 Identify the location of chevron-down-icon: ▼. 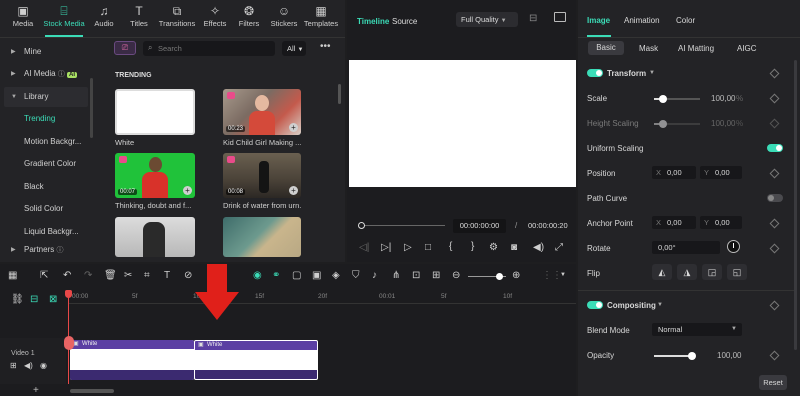
(660, 305).